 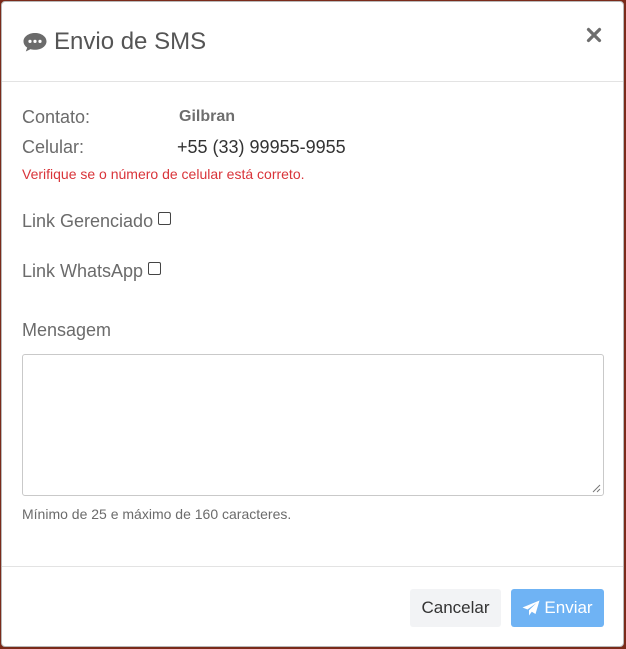 I want to click on contact-label: Contato:, so click(x=56, y=117).